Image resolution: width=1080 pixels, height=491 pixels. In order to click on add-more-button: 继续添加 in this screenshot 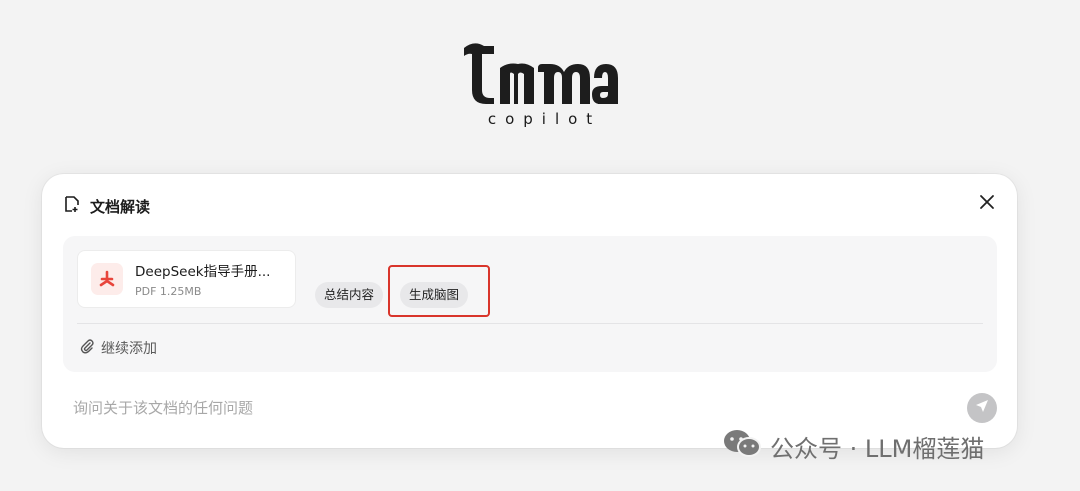, I will do `click(118, 348)`.